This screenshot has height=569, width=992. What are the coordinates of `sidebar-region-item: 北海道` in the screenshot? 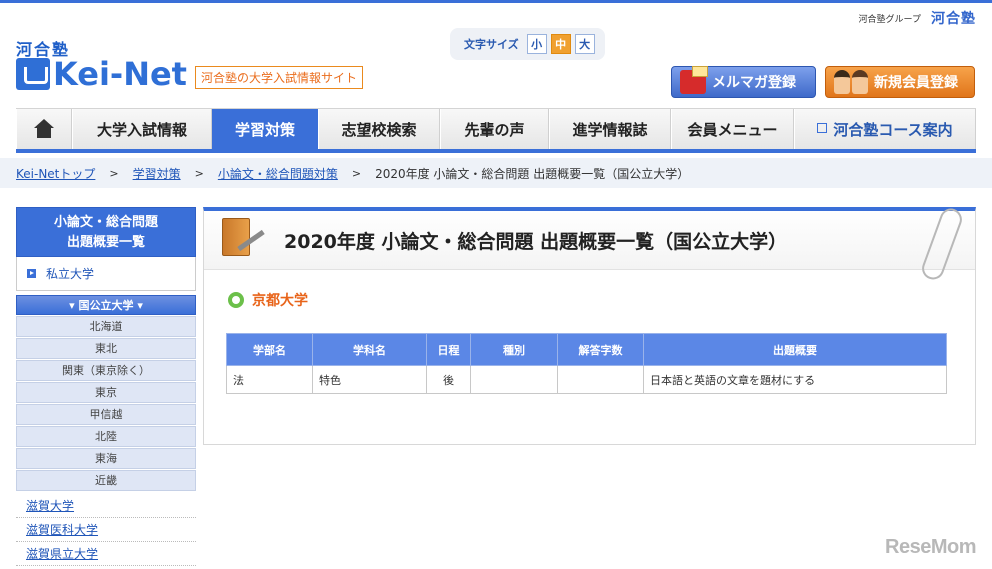 It's located at (106, 326).